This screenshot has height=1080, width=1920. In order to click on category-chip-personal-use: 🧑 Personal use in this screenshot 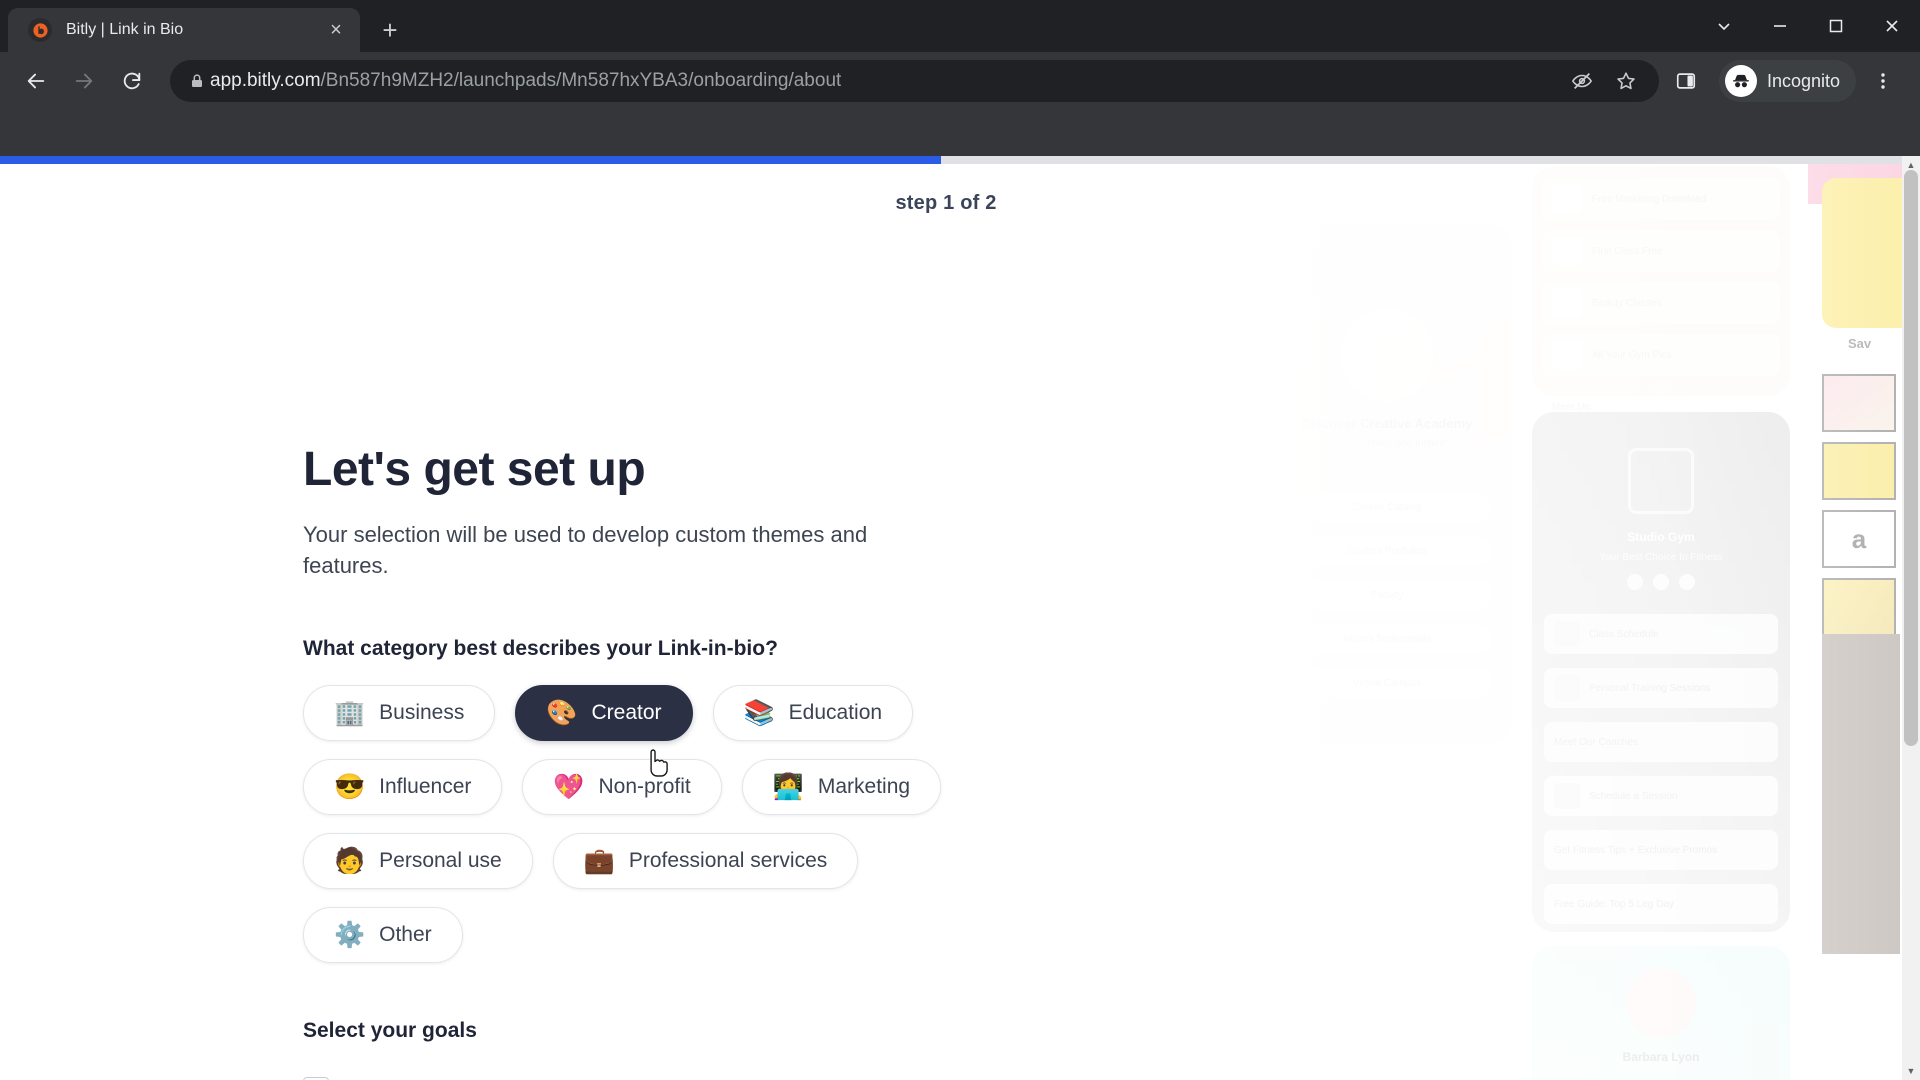, I will do `click(418, 861)`.